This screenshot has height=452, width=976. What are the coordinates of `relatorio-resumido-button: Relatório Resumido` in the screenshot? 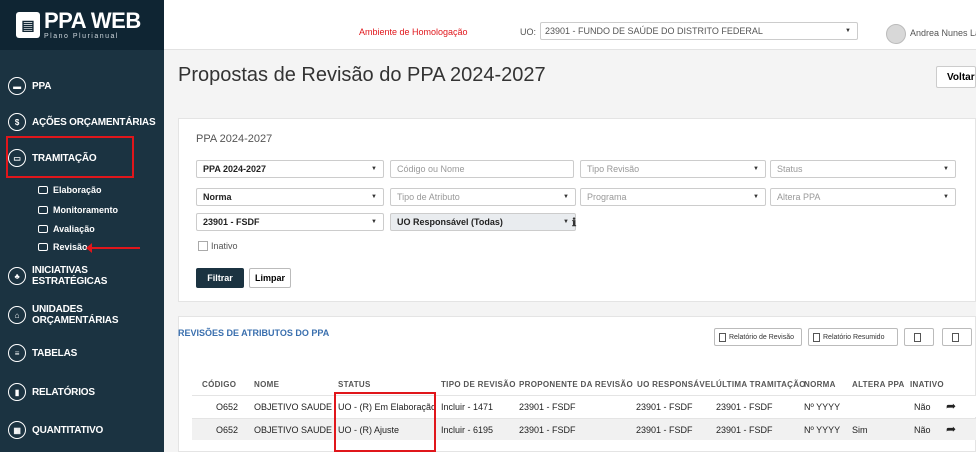 It's located at (853, 337).